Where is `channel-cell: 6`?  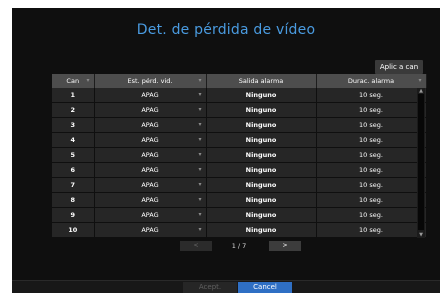 channel-cell: 6 is located at coordinates (73, 170).